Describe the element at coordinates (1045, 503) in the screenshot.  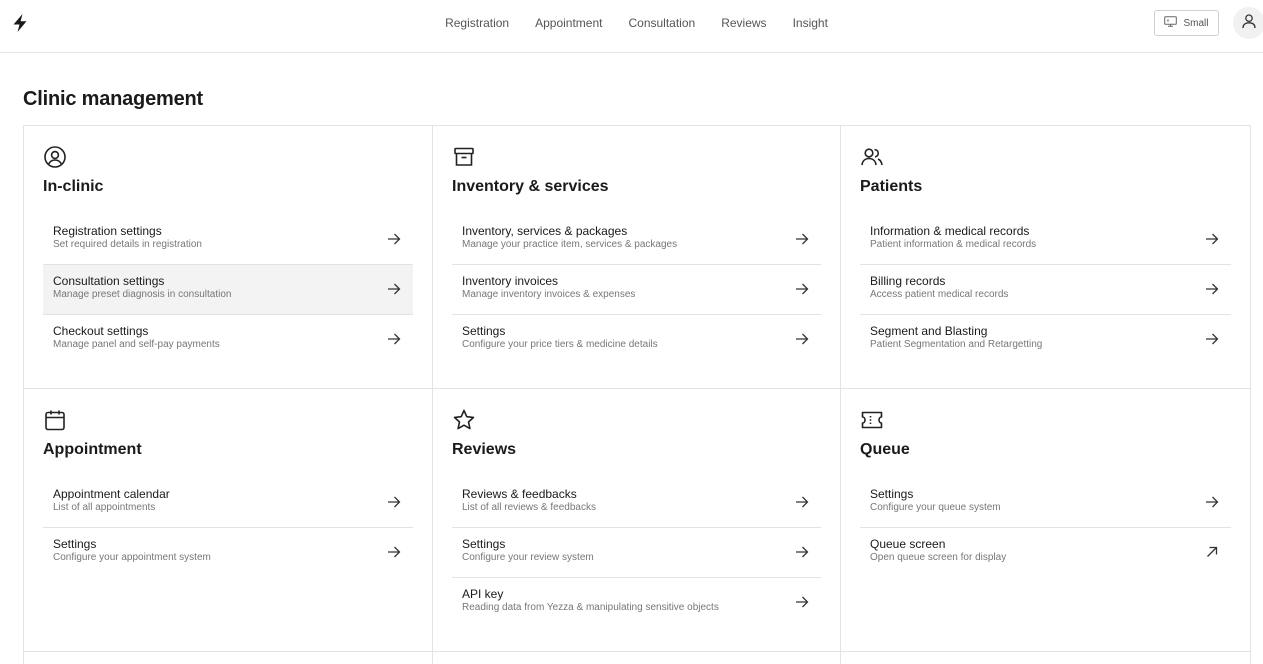
I see `list-item-queue-settings: Settings Configure your queue system` at that location.